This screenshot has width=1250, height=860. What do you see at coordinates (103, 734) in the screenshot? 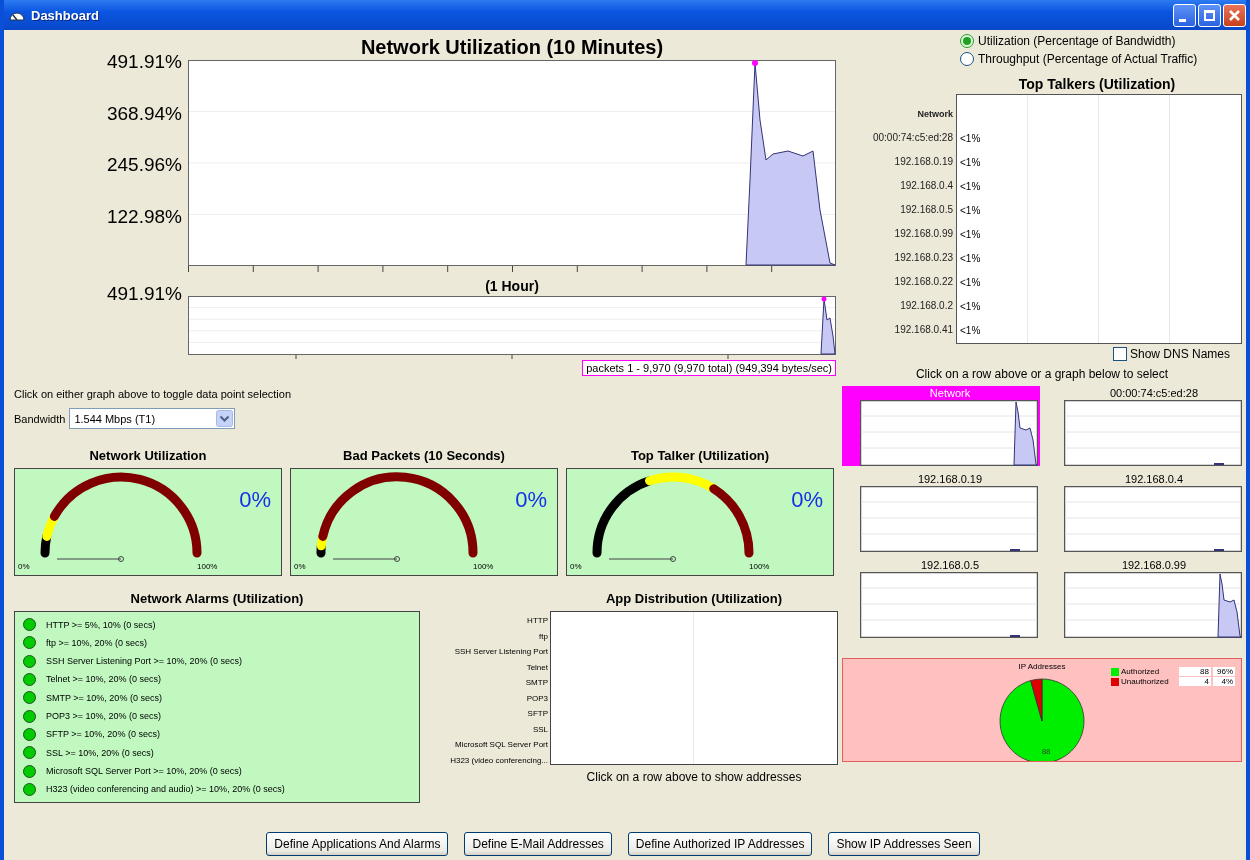
I see `alarm-rule: SFTP >= 10%, 20% (0 secs)` at bounding box center [103, 734].